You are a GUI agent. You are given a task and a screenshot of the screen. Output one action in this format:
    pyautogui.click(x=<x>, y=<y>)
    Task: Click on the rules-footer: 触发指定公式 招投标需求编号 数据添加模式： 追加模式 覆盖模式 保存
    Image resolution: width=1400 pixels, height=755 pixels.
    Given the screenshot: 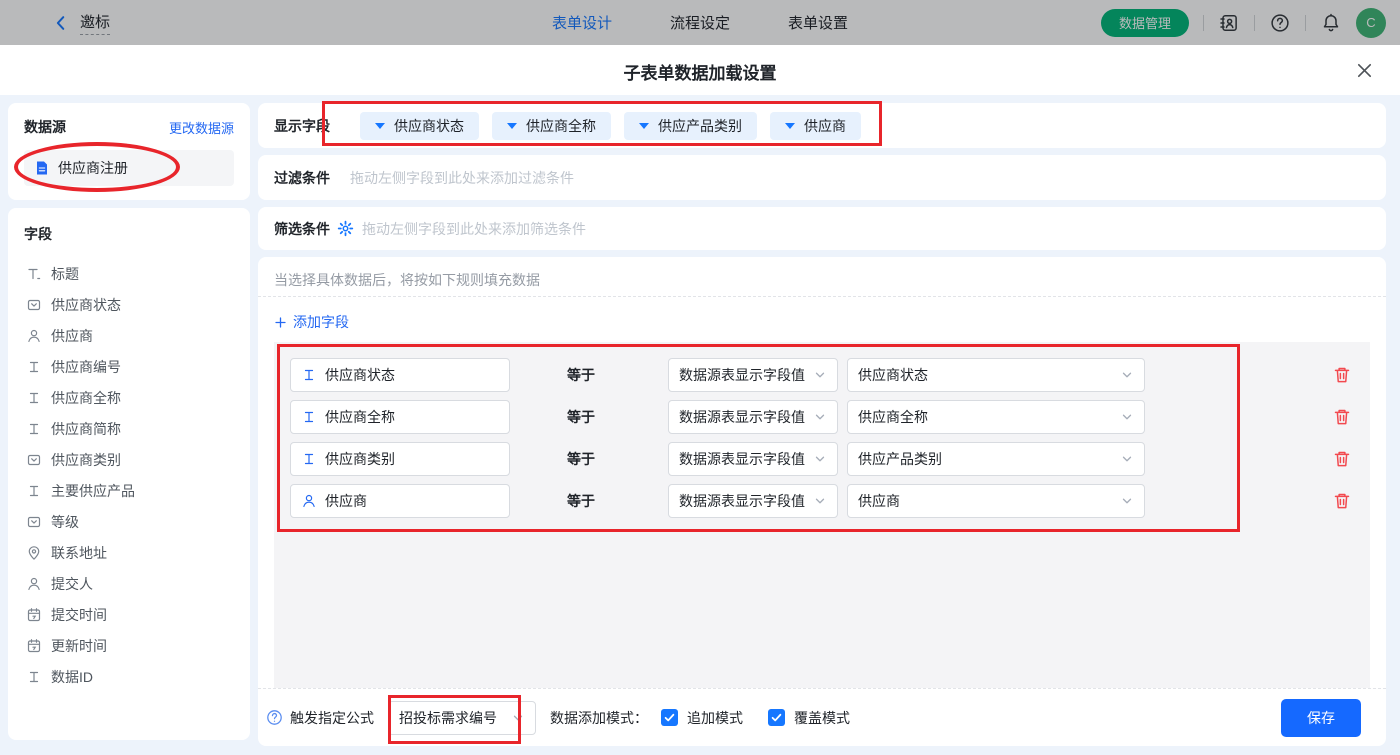 What is the action you would take?
    pyautogui.click(x=822, y=717)
    